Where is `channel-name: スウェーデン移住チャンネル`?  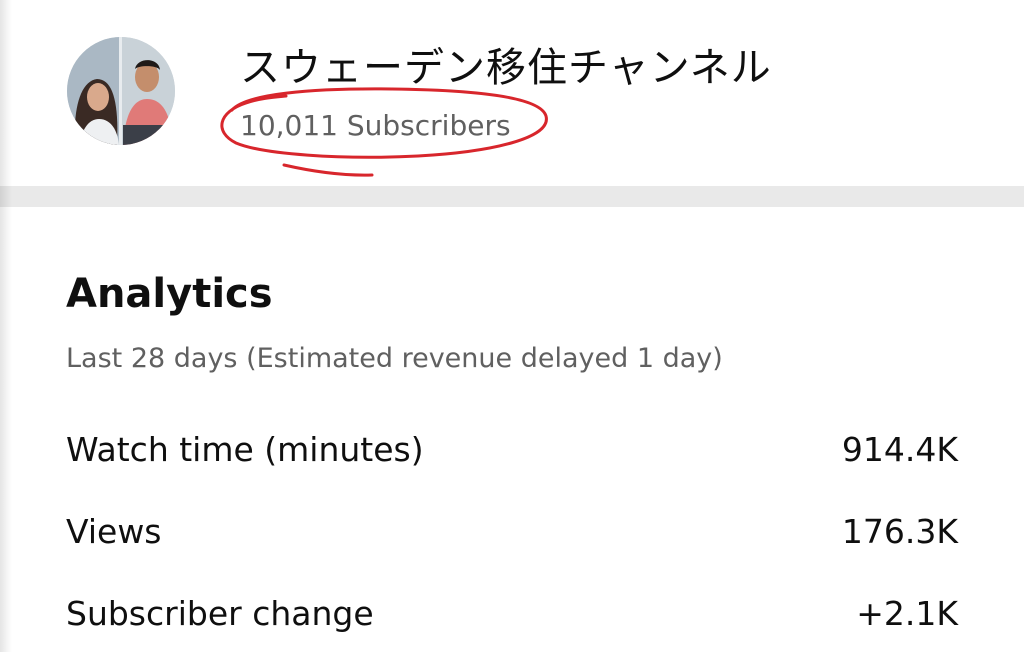
channel-name: スウェーデン移住チャンネル is located at coordinates (506, 68).